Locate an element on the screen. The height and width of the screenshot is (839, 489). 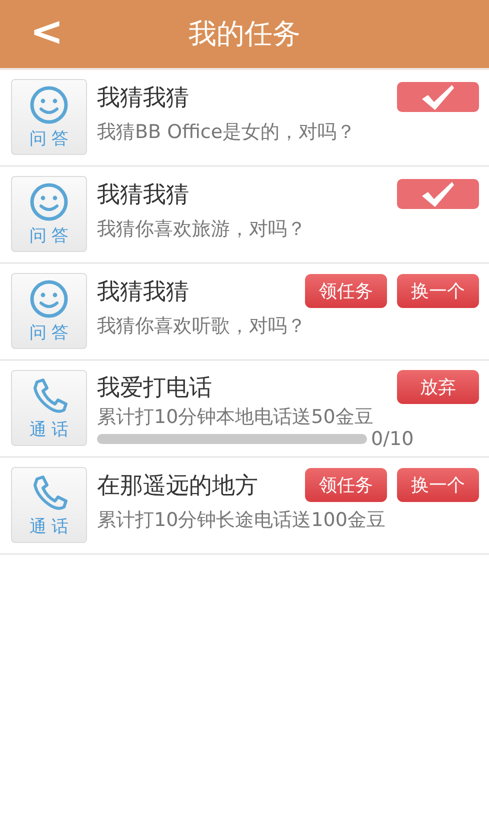
page-title: 我的任务 is located at coordinates (244, 34).